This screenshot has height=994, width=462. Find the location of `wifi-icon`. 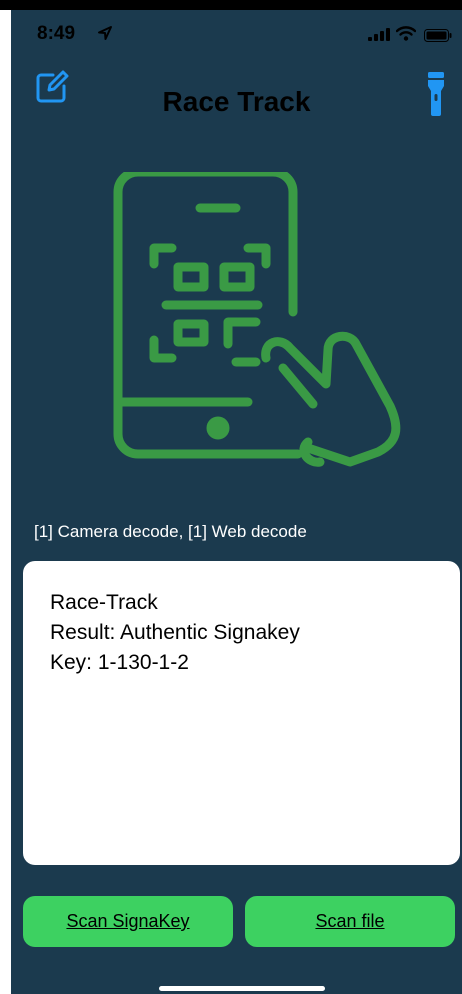

wifi-icon is located at coordinates (406, 33).